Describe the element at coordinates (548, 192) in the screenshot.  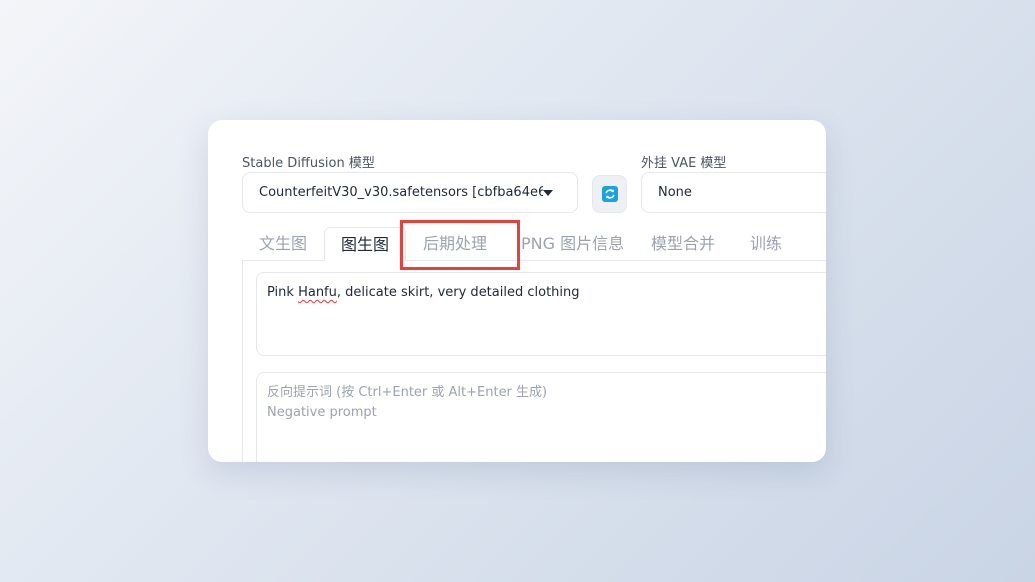
I see `chevron-down-icon` at that location.